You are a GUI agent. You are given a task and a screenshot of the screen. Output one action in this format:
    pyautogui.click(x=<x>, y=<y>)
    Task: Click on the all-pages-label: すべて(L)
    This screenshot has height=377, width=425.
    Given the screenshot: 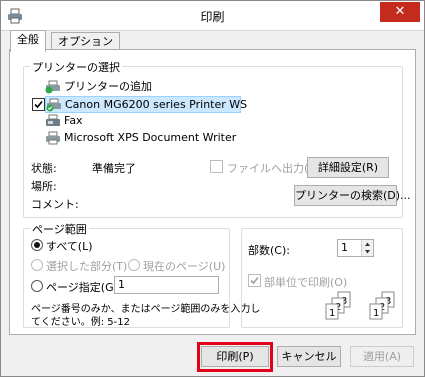 What is the action you would take?
    pyautogui.click(x=69, y=246)
    